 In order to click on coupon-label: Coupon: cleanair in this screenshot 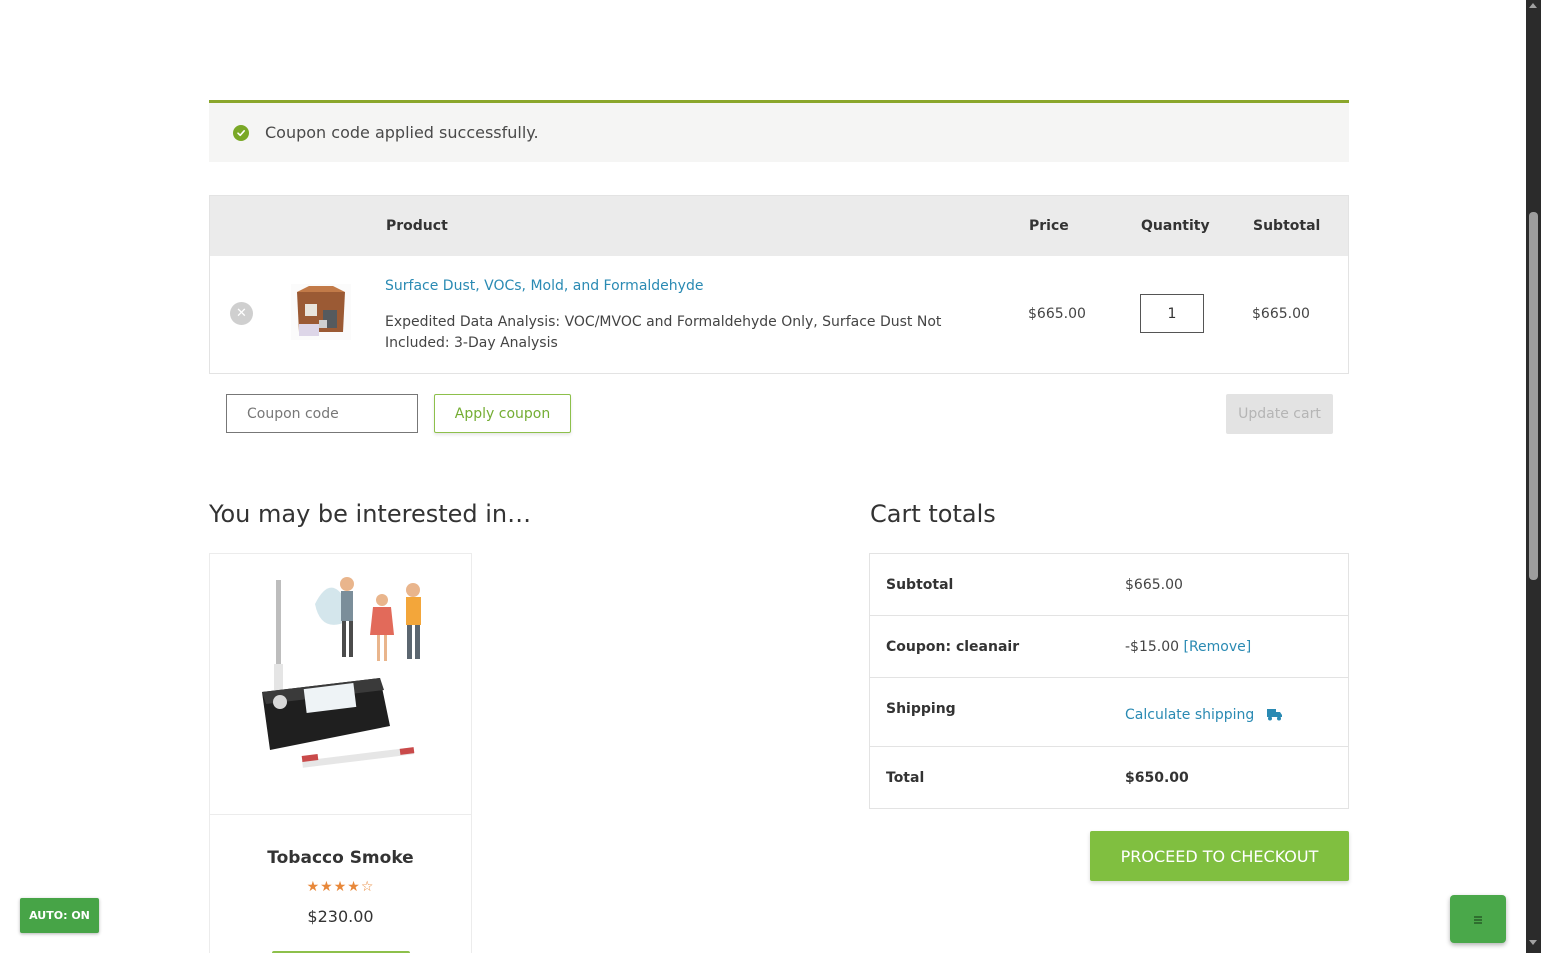, I will do `click(953, 647)`.